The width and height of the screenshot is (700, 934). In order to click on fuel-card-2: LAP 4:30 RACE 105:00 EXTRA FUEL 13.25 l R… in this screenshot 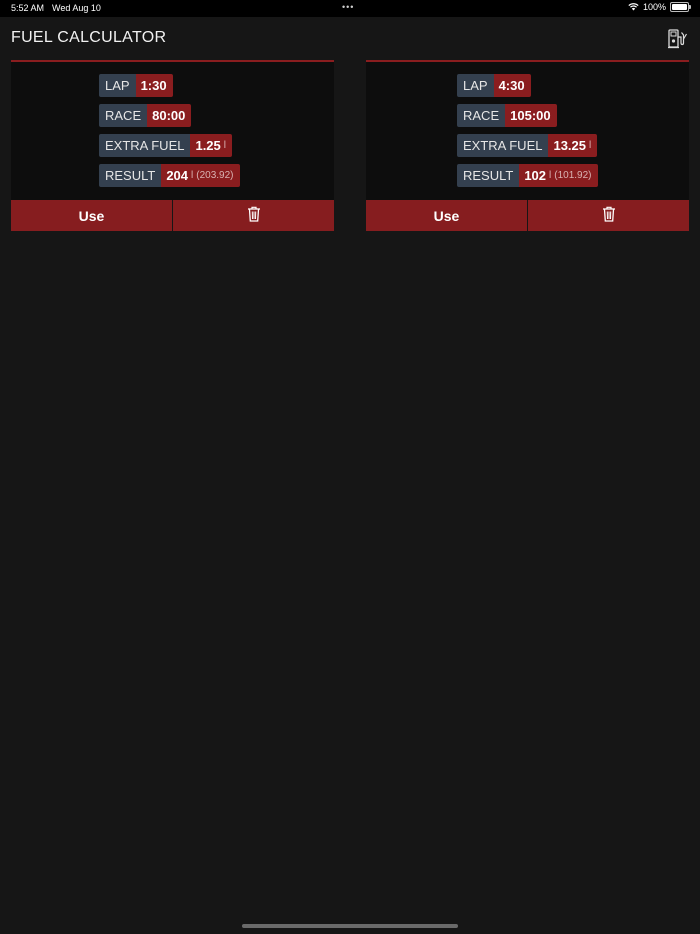, I will do `click(527, 145)`.